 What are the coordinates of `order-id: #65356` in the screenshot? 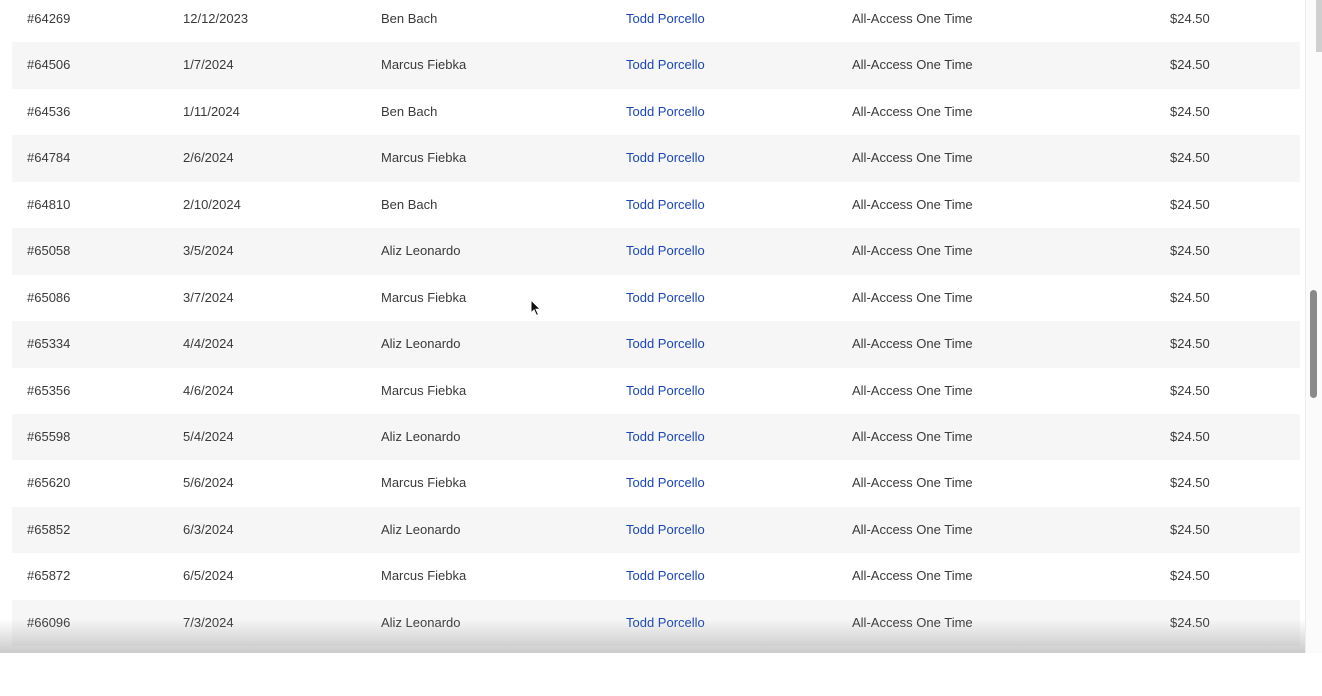 It's located at (48, 391).